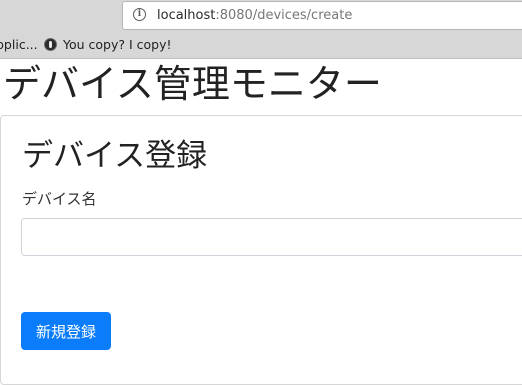 The width and height of the screenshot is (522, 385). Describe the element at coordinates (261, 45) in the screenshot. I see `bookmarks-bar: pplic... You copy? I copy!` at that location.